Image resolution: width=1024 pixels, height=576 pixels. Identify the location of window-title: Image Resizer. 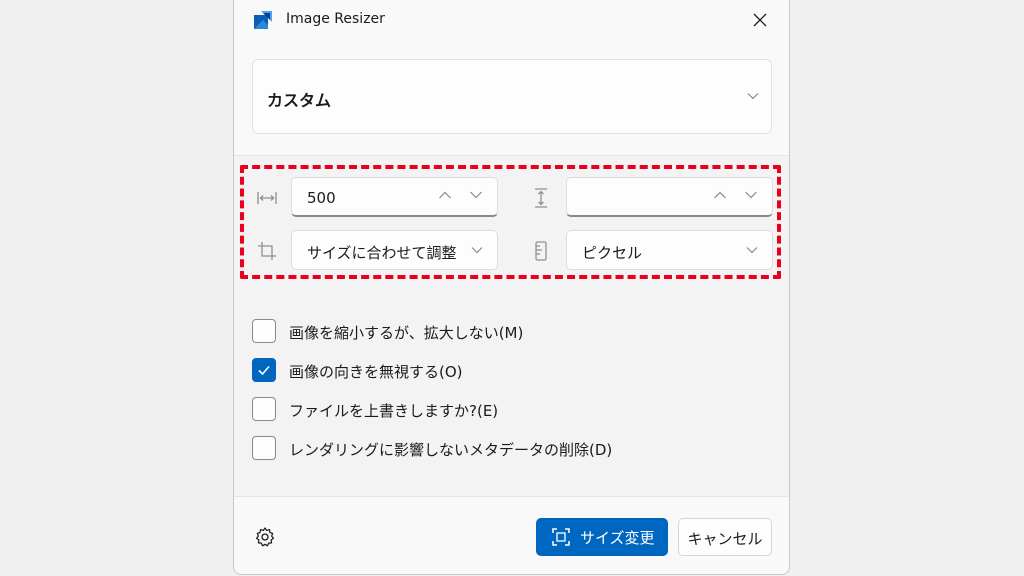
(335, 19).